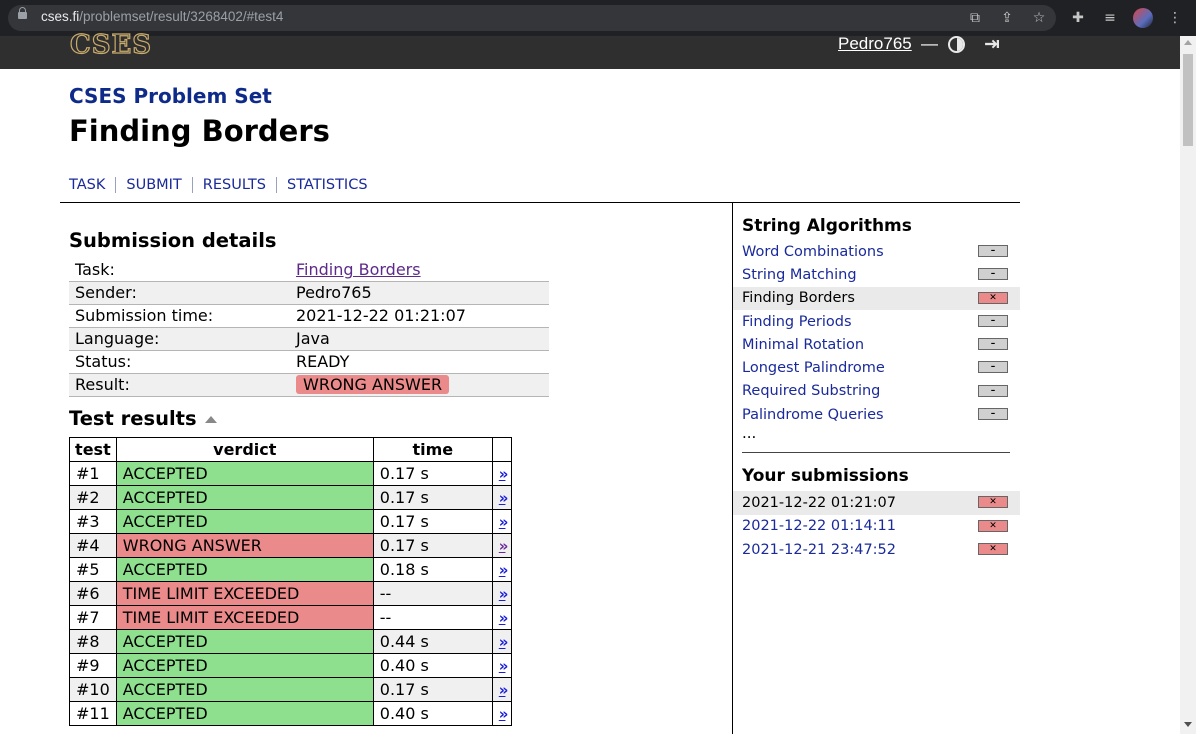 The height and width of the screenshot is (734, 1196). Describe the element at coordinates (876, 274) in the screenshot. I see `sidebar-task-item: String Matching –` at that location.